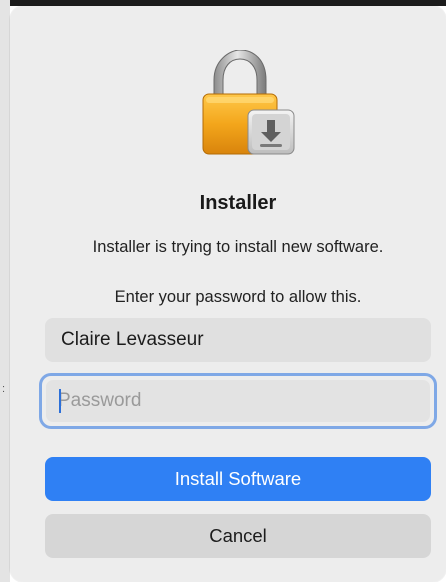 The height and width of the screenshot is (582, 446). I want to click on install-software-button: Install Software, so click(238, 479).